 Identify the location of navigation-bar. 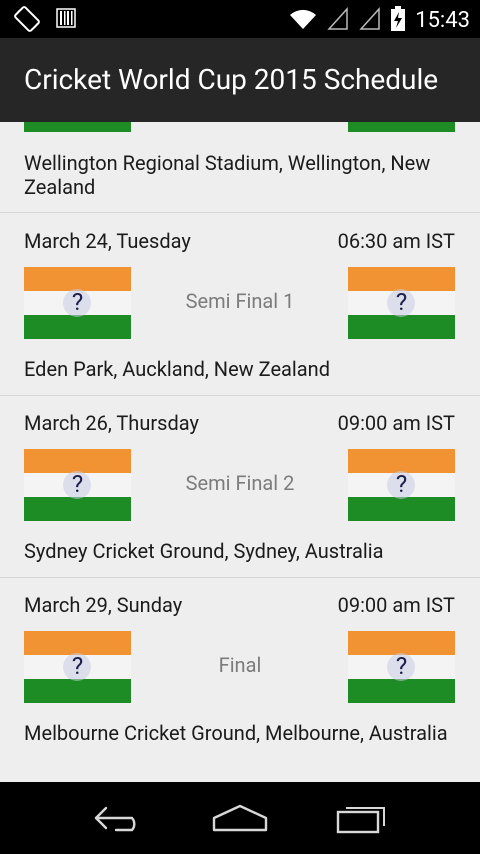
(240, 818).